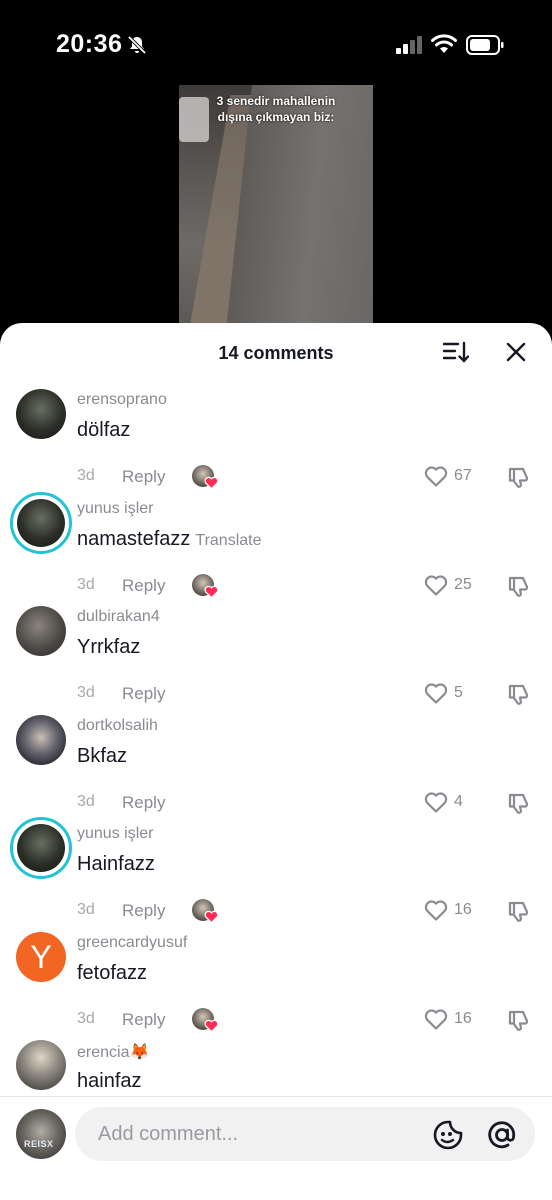 This screenshot has width=552, height=1200. What do you see at coordinates (228, 540) in the screenshot?
I see `translate-link: Translate` at bounding box center [228, 540].